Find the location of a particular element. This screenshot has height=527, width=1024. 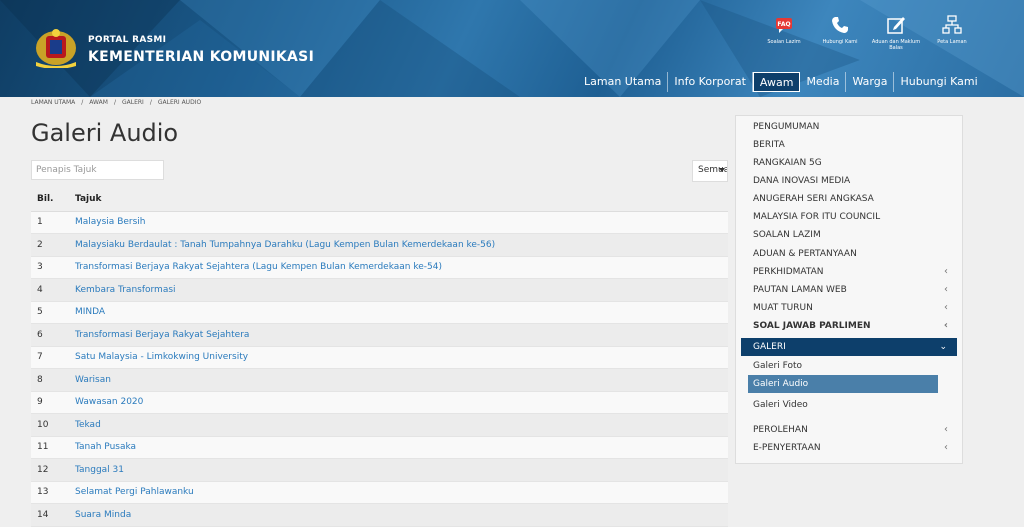

sidebar-item-muat-turun: MUAT TURUN ‹ is located at coordinates (850, 308).